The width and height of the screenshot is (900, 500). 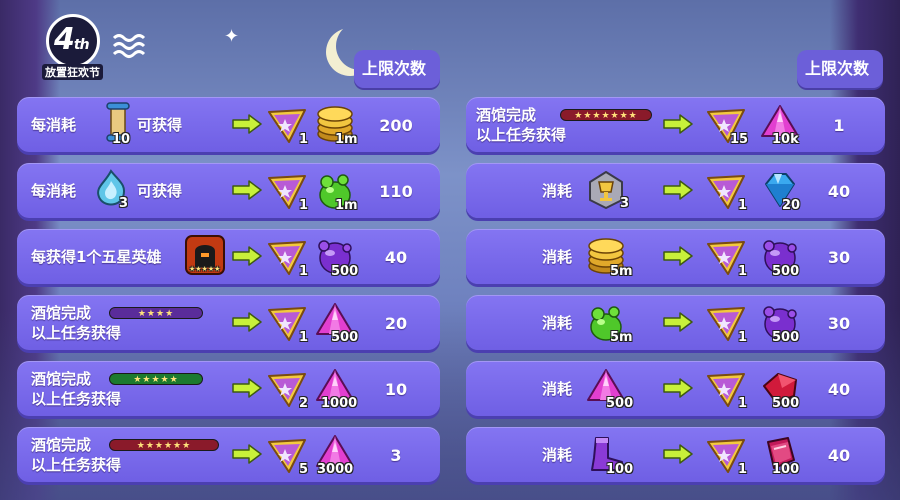 I want to click on left-row-4: 酒馆完成 ★★★★ 以上任务获得 1 500 20, so click(x=228, y=322).